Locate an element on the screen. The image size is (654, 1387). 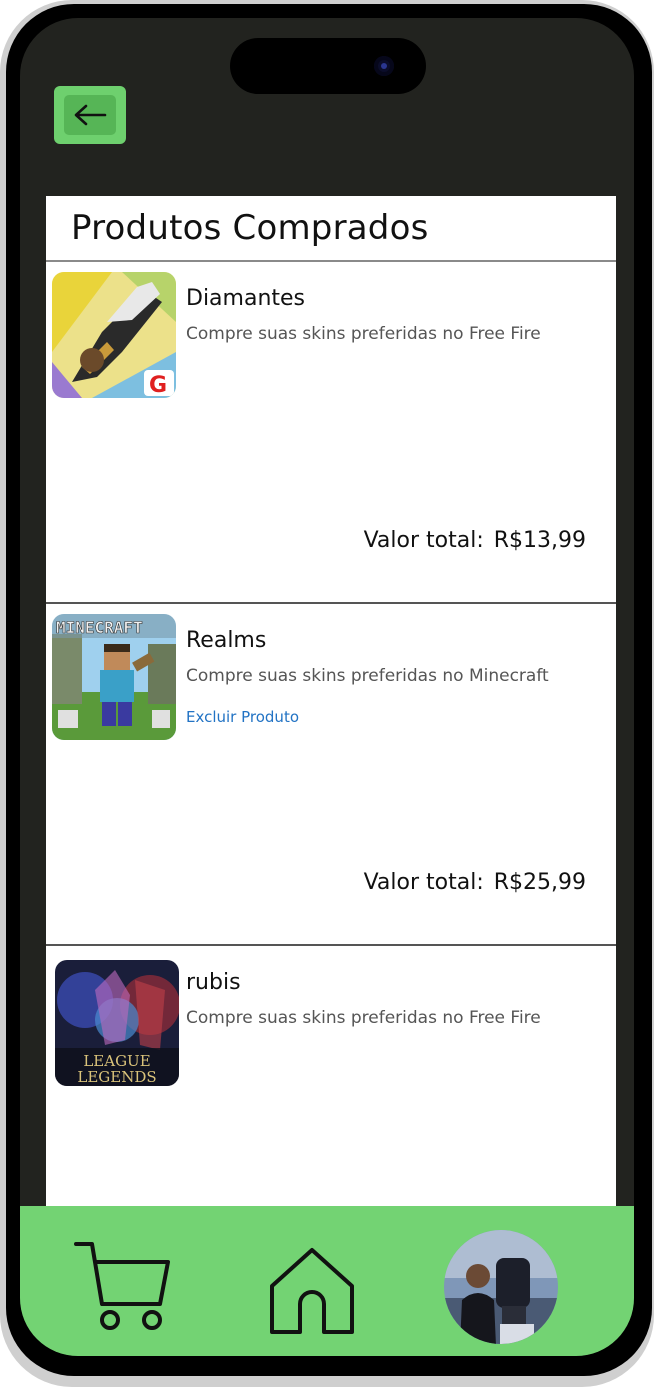
profile-avatar is located at coordinates (501, 1287).